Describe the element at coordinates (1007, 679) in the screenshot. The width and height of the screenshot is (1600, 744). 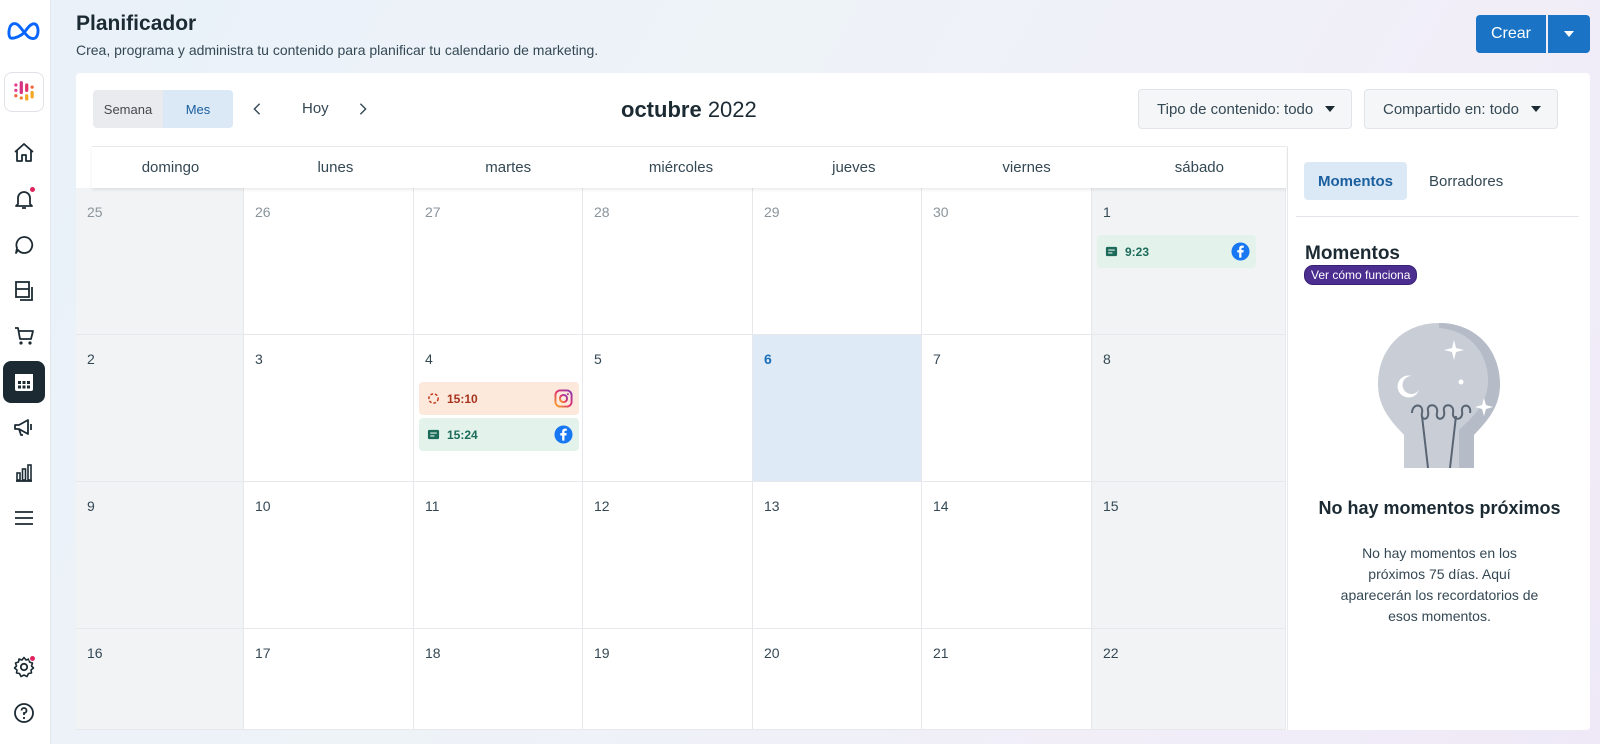
I see `calendar-day-cell: 21` at that location.